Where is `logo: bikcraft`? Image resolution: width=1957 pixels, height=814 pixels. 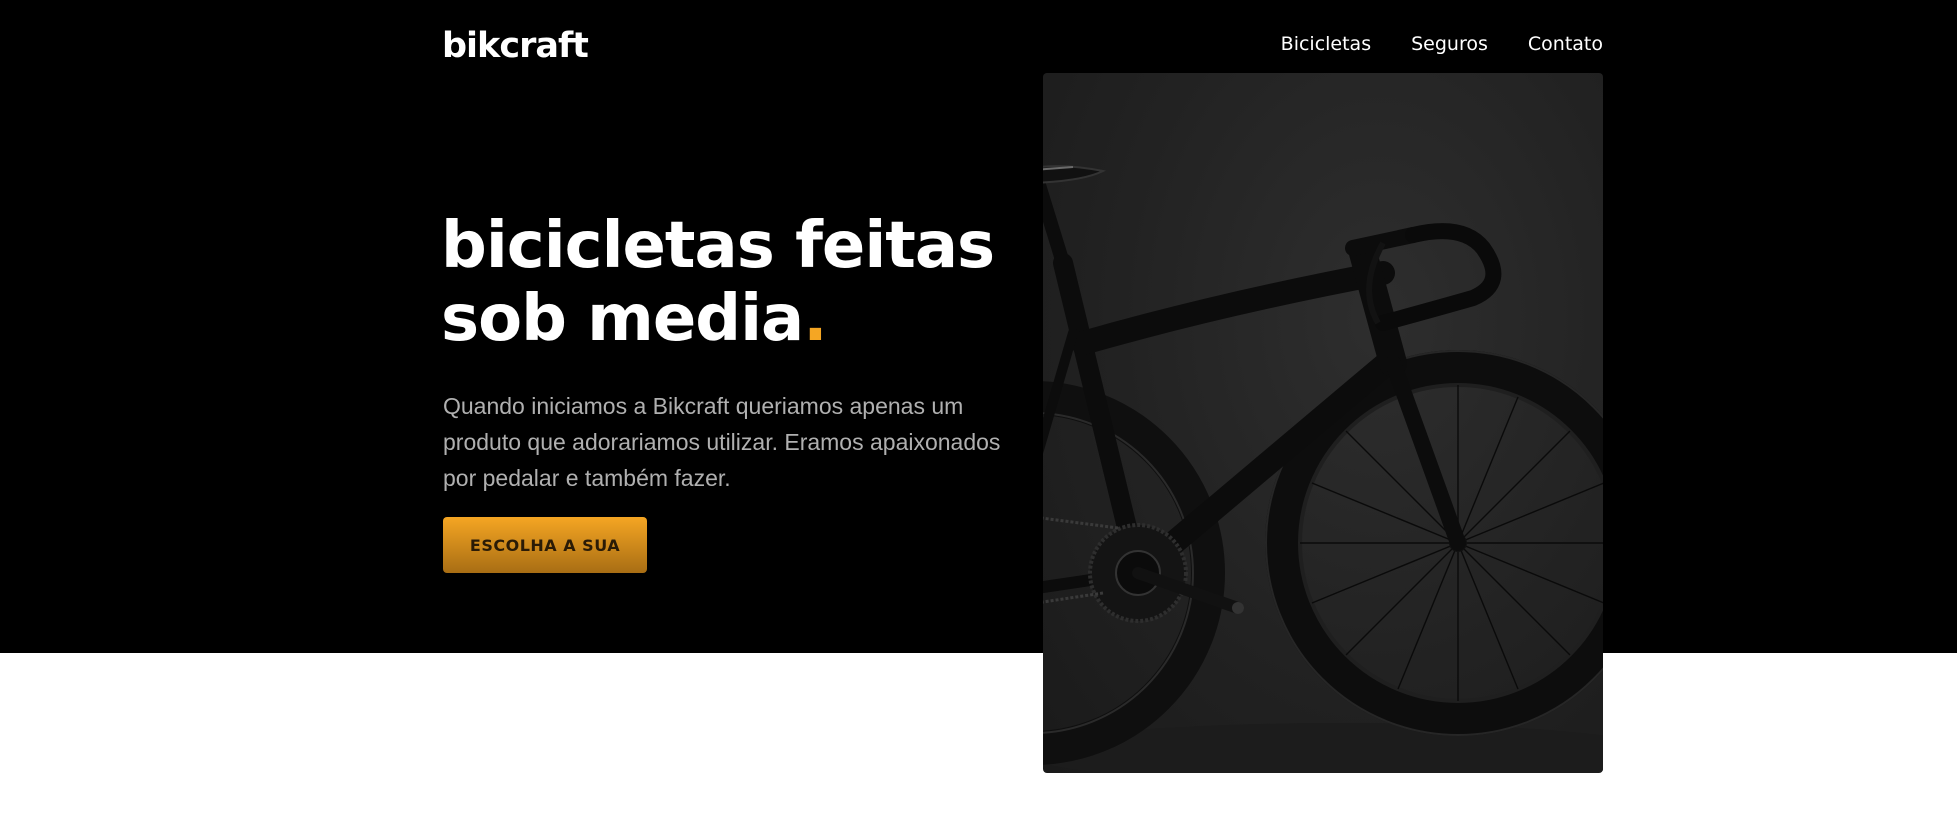 logo: bikcraft is located at coordinates (515, 46).